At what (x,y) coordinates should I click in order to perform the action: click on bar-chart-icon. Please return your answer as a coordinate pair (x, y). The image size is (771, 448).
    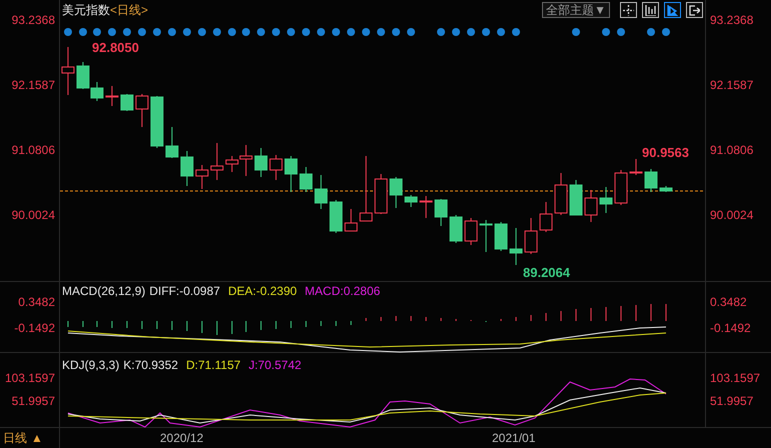
    Looking at the image, I should click on (650, 10).